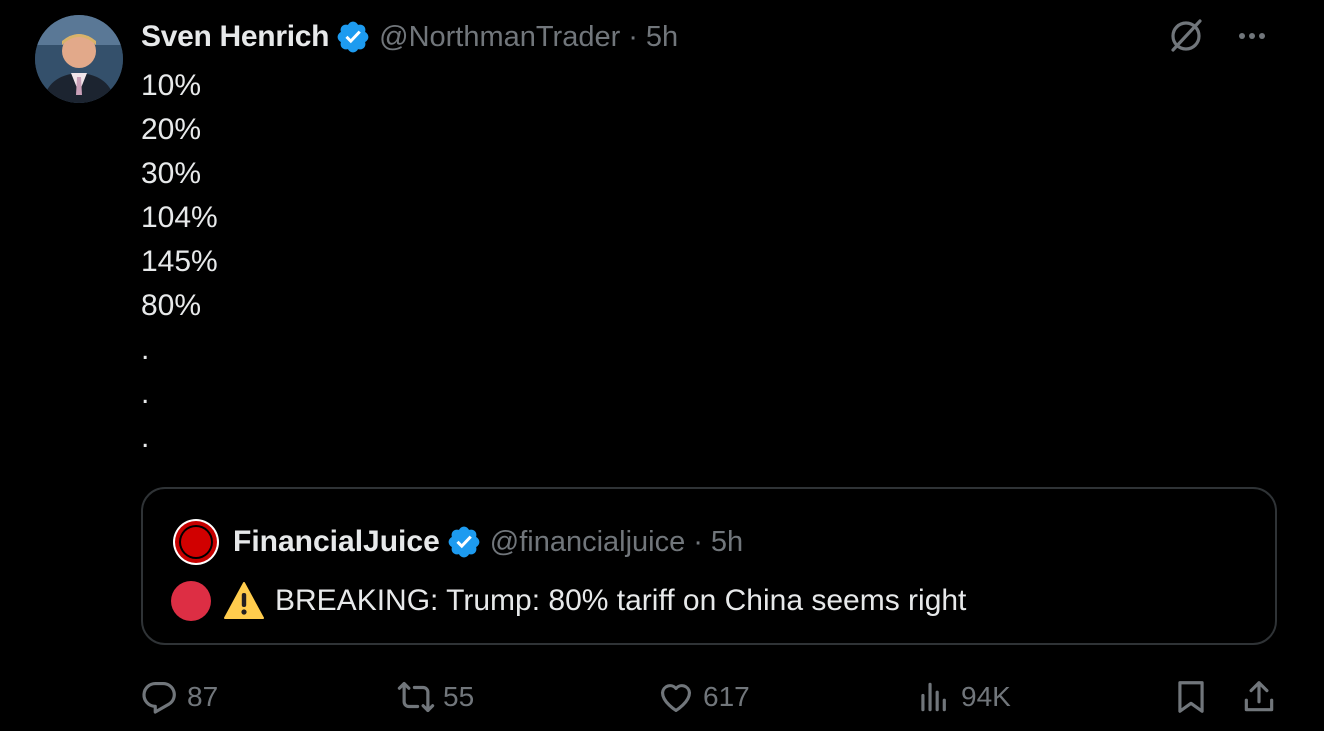  Describe the element at coordinates (244, 600) in the screenshot. I see `warning-icon` at that location.